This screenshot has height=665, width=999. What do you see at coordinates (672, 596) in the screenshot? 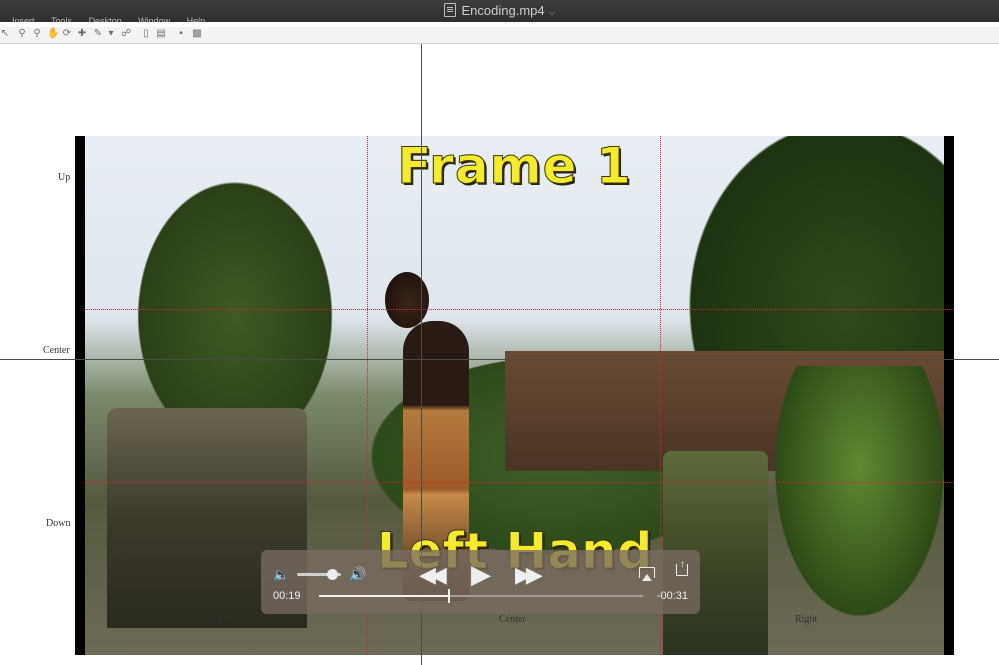
I see `remaining-time: -00:31` at bounding box center [672, 596].